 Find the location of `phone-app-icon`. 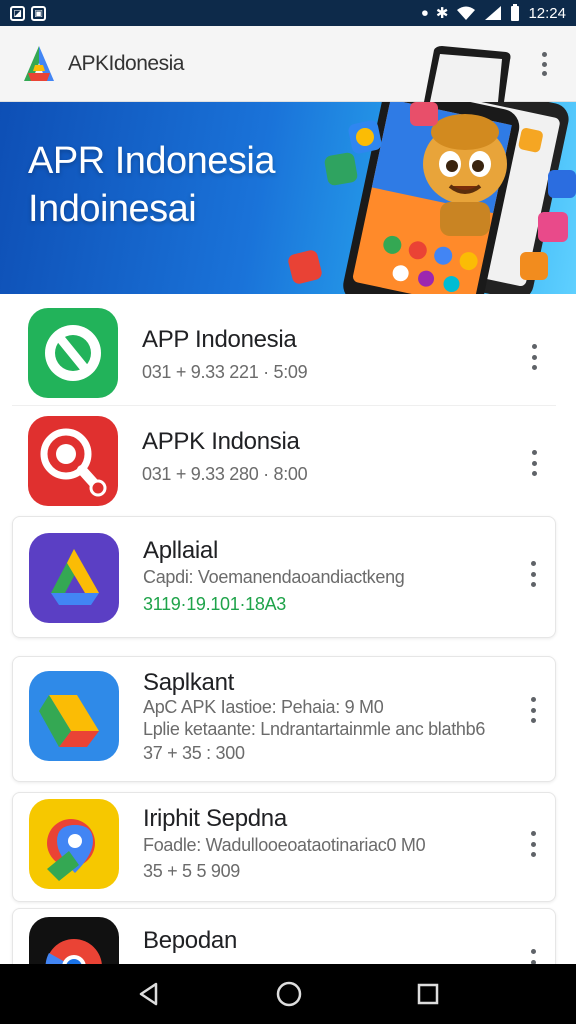

phone-app-icon is located at coordinates (73, 353).